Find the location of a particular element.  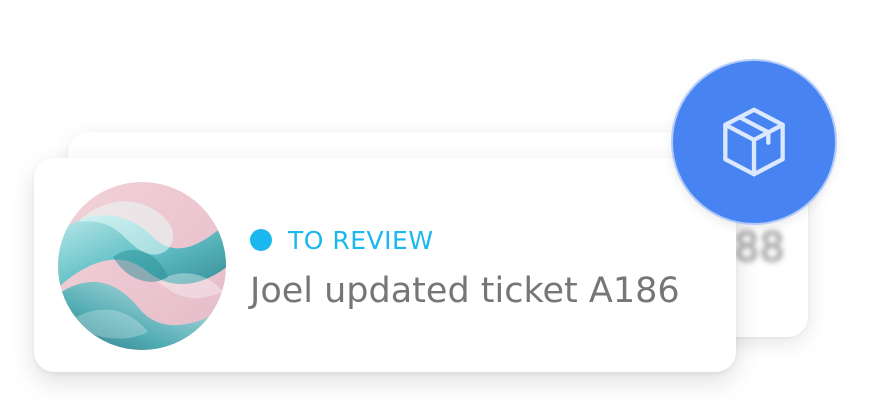

notification-message: Joel updated ticket A186 is located at coordinates (465, 291).